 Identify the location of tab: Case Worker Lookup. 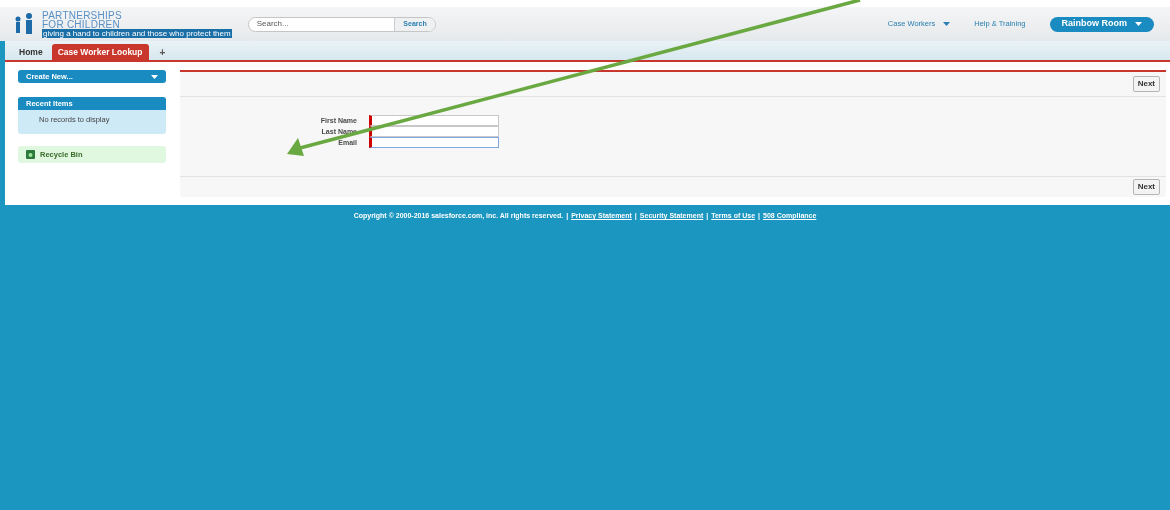
(100, 52).